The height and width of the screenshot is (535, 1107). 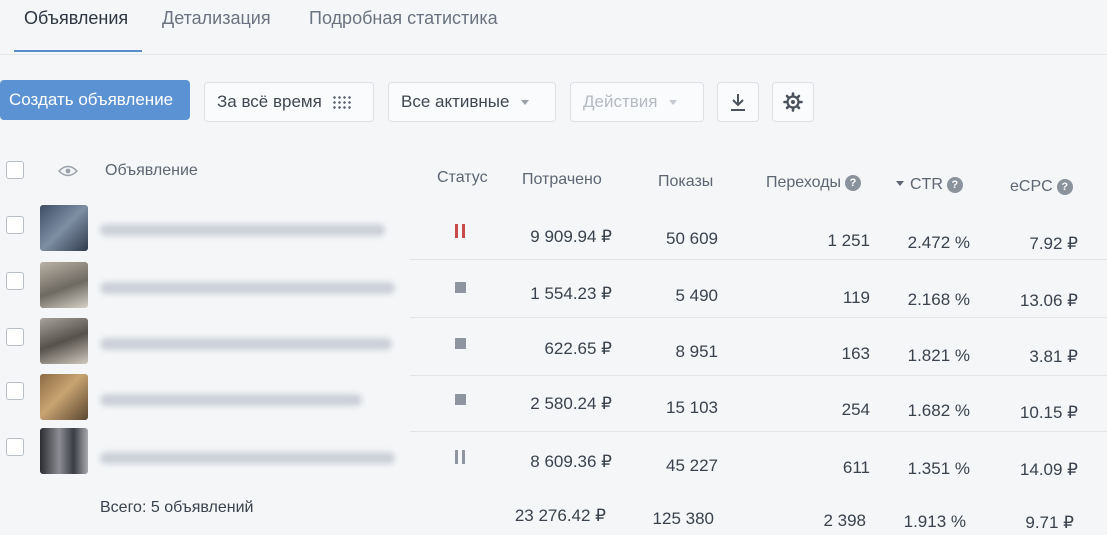 What do you see at coordinates (1048, 412) in the screenshot?
I see `cell-ecpc: 10.15 ₽` at bounding box center [1048, 412].